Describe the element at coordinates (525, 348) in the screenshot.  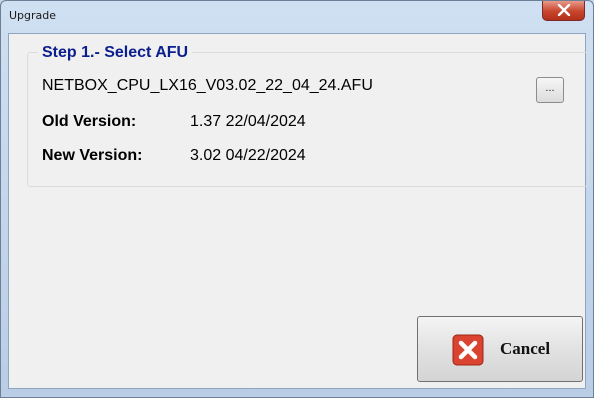
I see `cancel-label: Cancel` at that location.